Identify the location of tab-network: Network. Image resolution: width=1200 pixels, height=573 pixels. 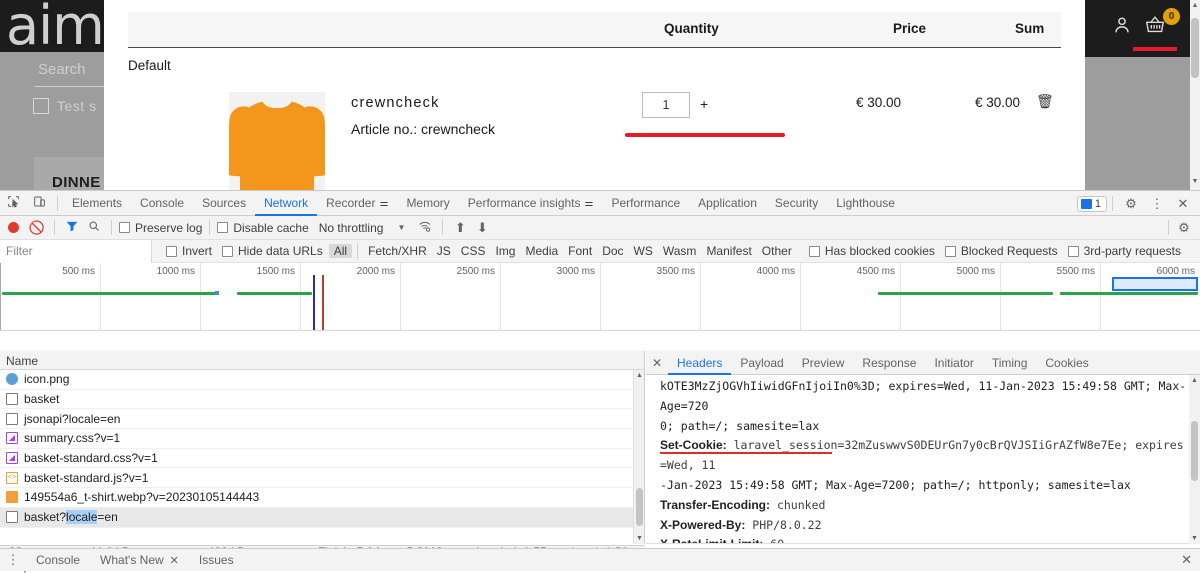
(286, 203).